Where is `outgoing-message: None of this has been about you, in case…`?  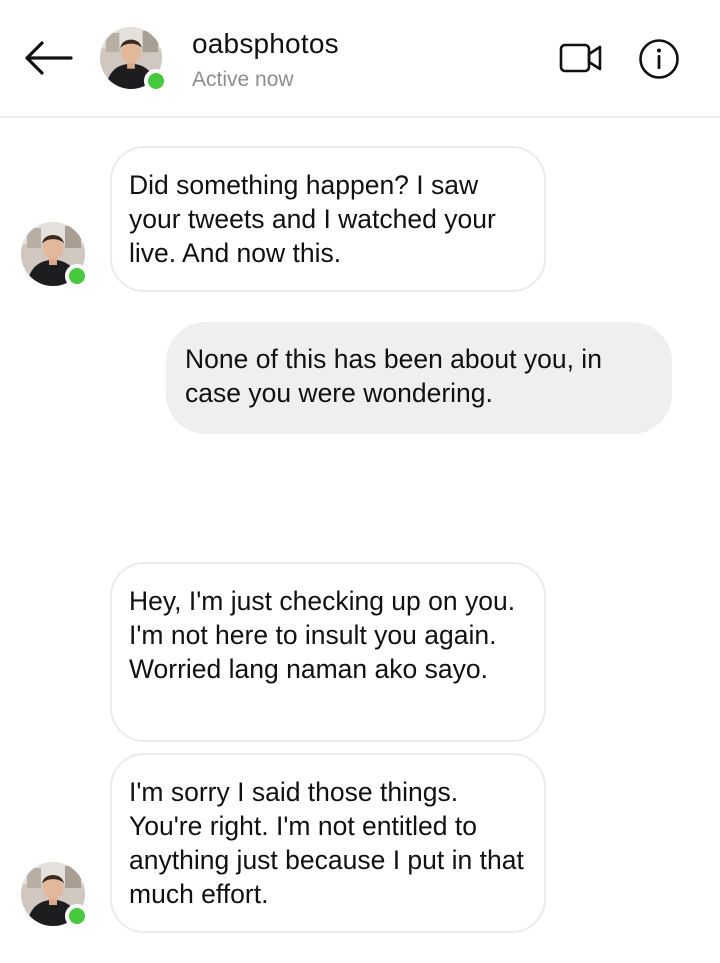
outgoing-message: None of this has been about you, in case… is located at coordinates (419, 378).